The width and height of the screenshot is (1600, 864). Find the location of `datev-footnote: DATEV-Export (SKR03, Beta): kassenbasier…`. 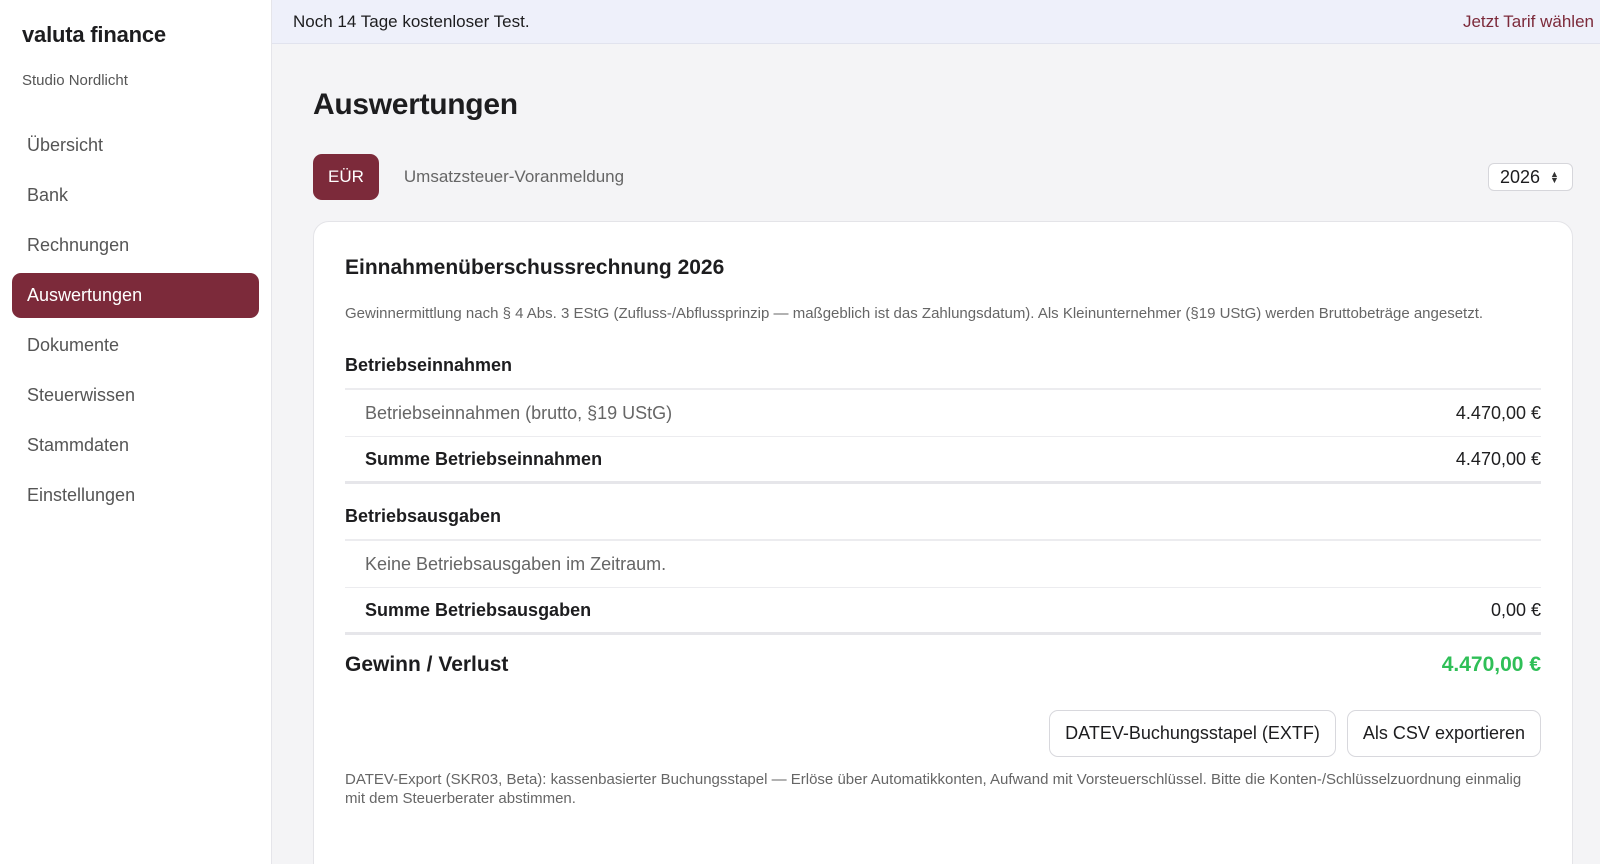

datev-footnote: DATEV-Export (SKR03, Beta): kassenbasier… is located at coordinates (933, 789).